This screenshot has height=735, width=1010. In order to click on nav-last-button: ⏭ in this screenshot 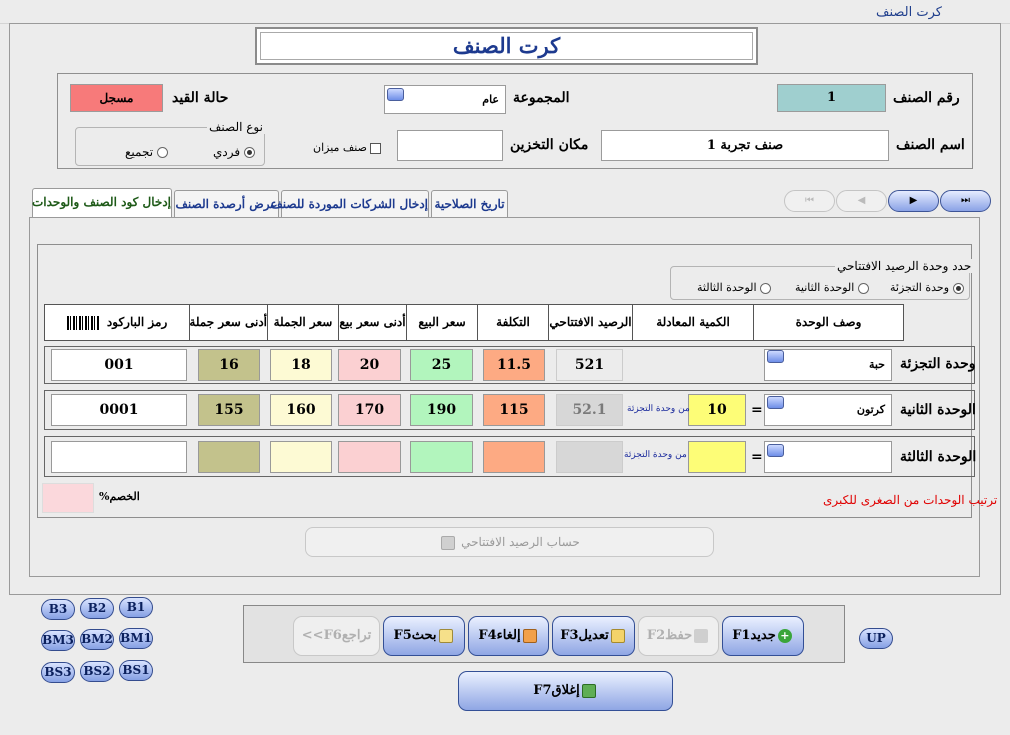, I will do `click(965, 201)`.